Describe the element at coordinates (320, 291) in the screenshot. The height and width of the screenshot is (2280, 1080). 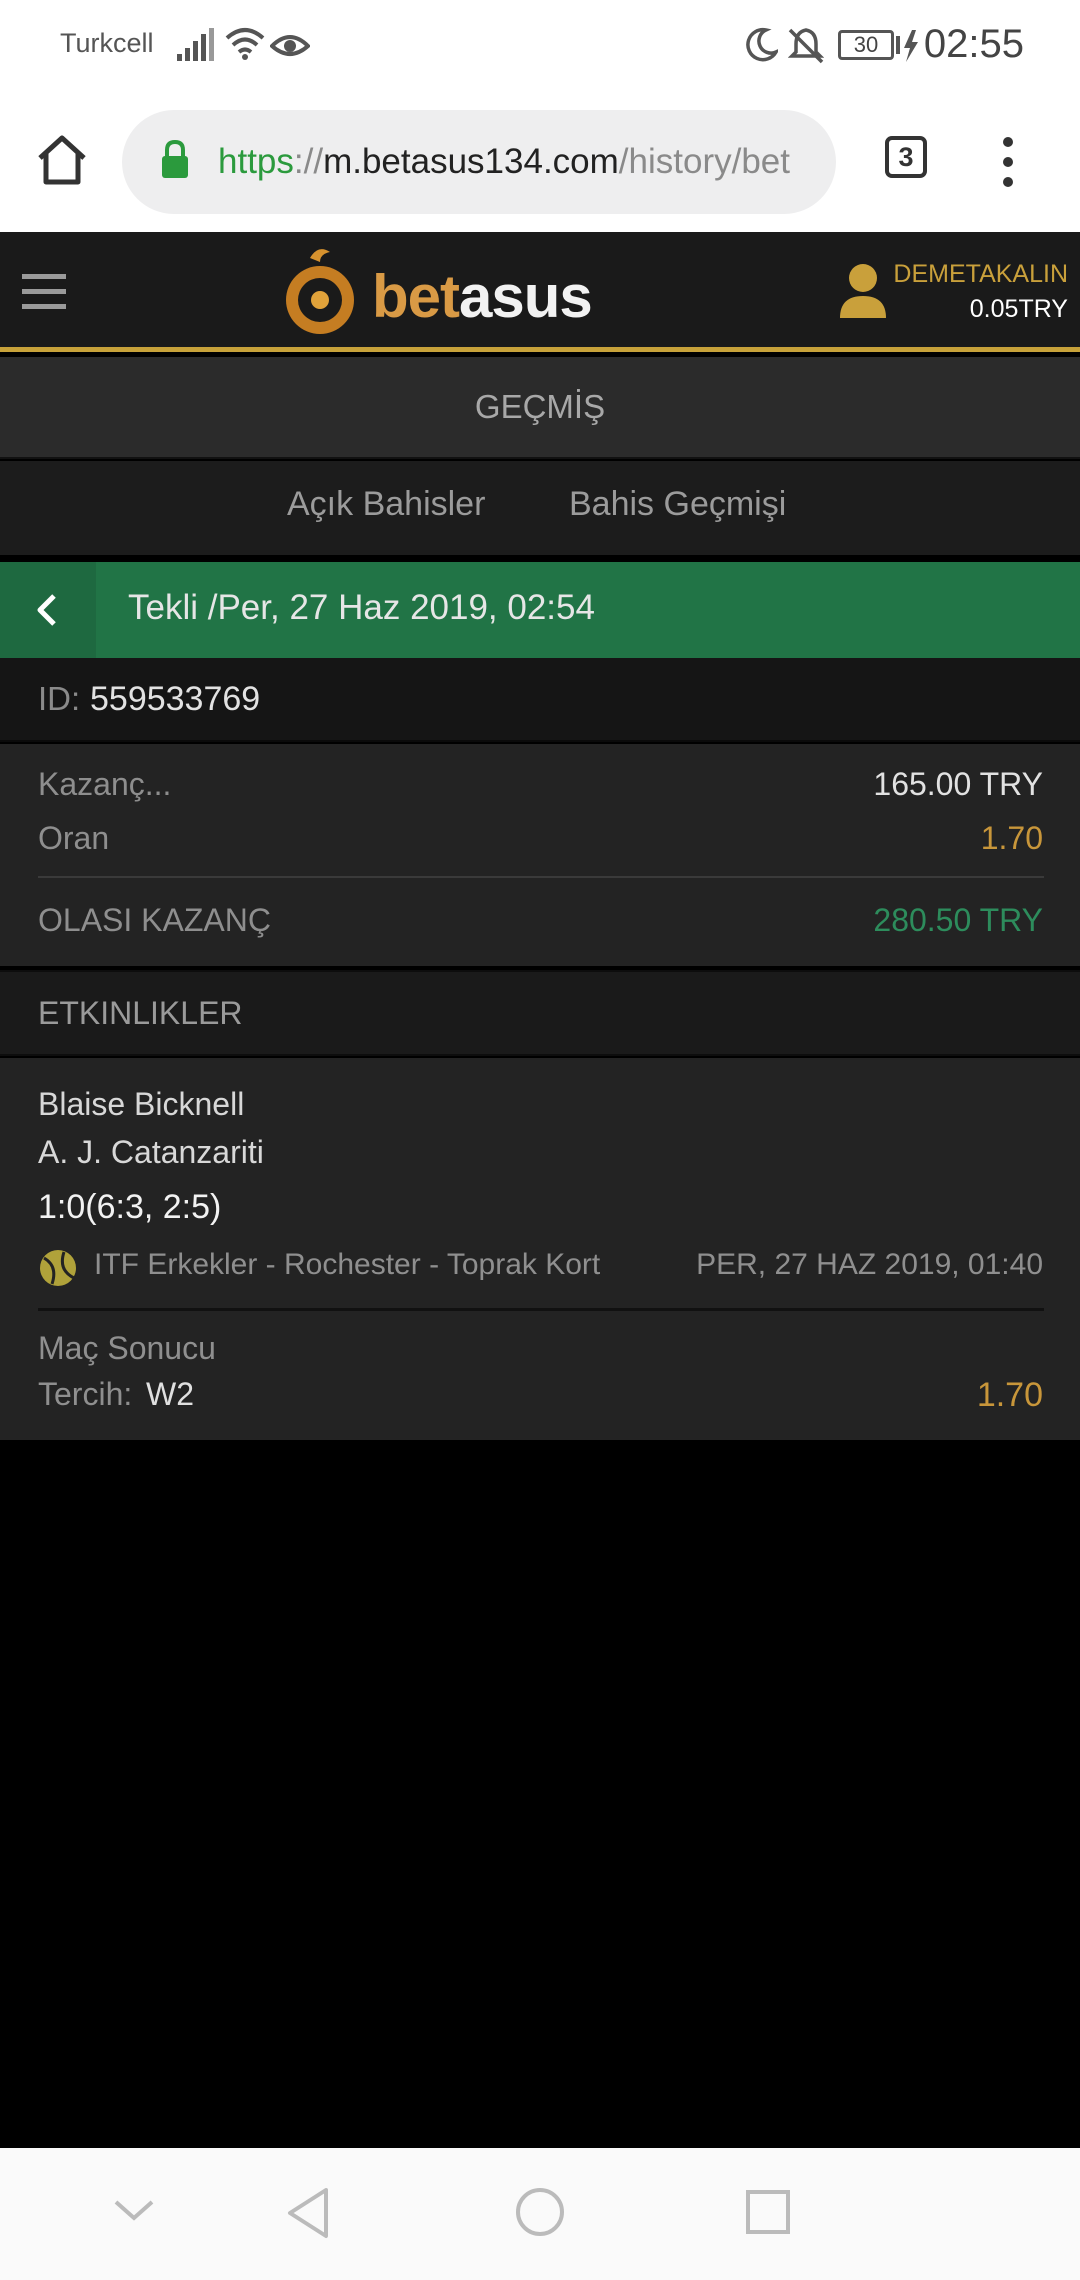
I see `logo-mark-icon` at that location.